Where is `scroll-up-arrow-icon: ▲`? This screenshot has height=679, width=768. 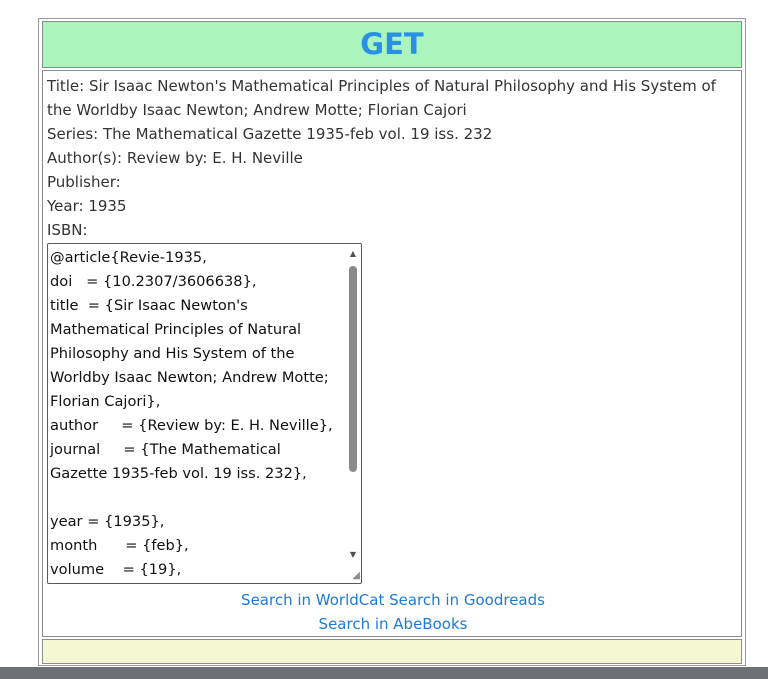
scroll-up-arrow-icon: ▲ is located at coordinates (353, 254).